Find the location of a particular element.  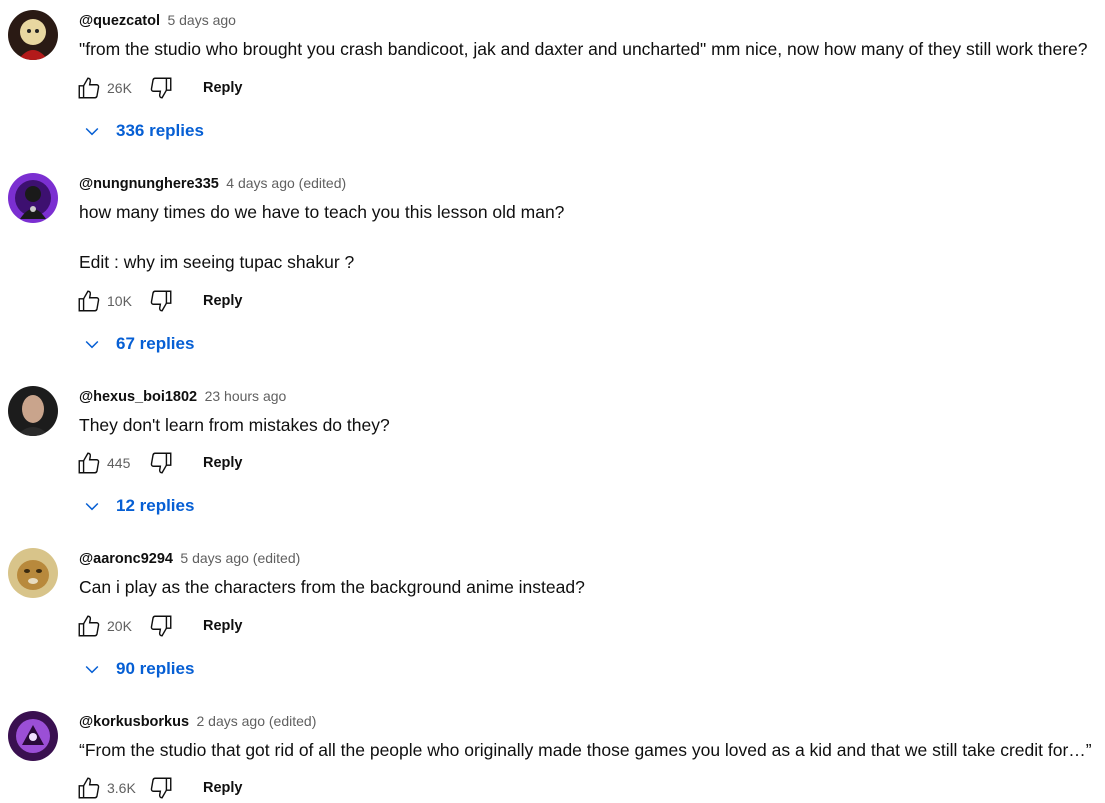

view-replies-button: 67 replies is located at coordinates (138, 344).